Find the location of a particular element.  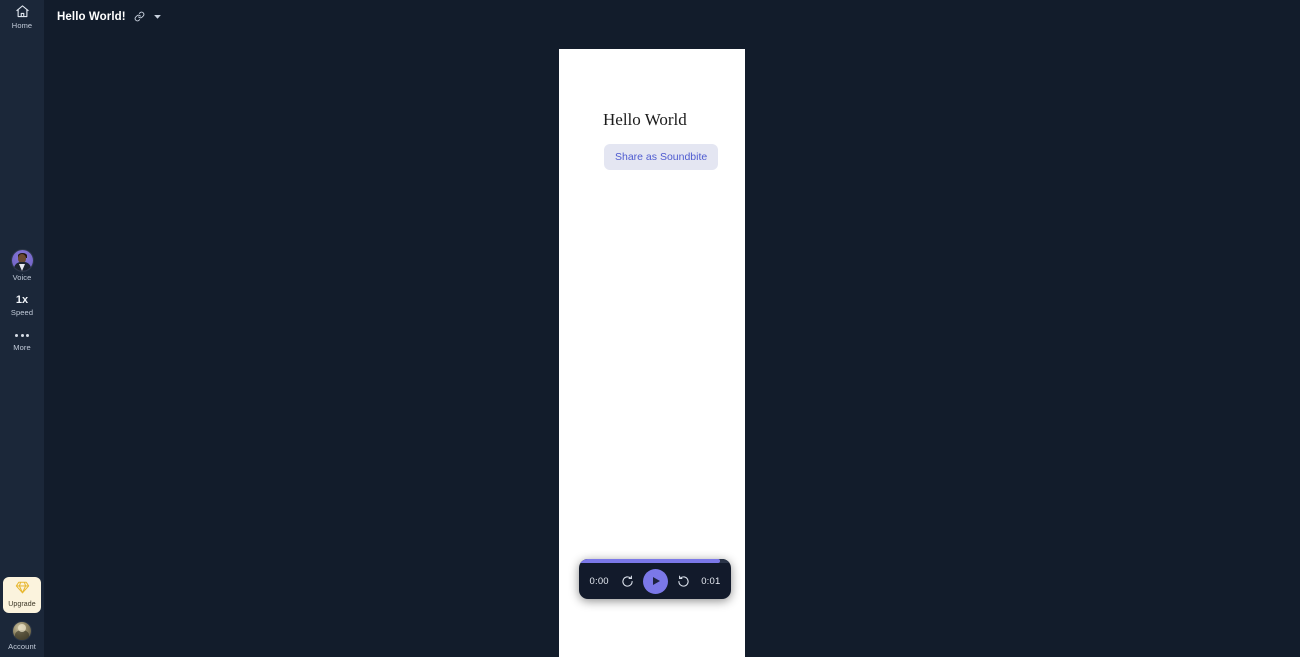

sidebar-middle-group: Voice 1x Speed More is located at coordinates (22, 307).